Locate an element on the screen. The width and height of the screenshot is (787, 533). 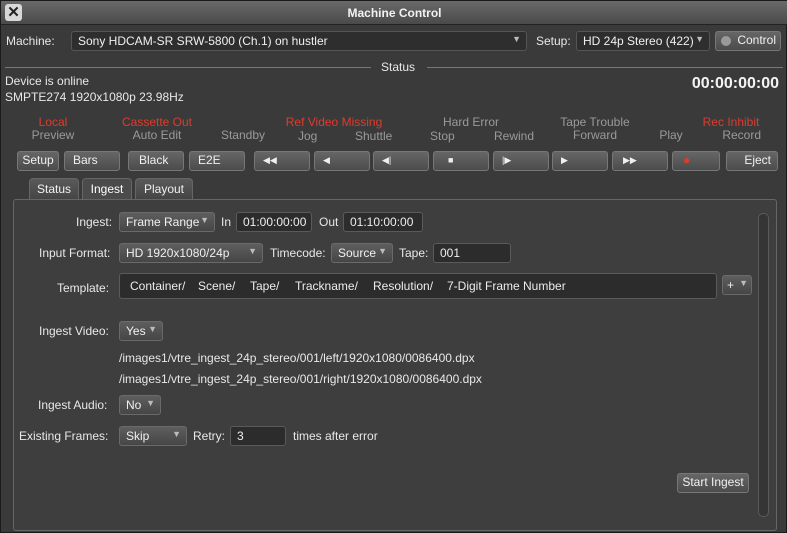
template-label: Template: is located at coordinates (83, 288).